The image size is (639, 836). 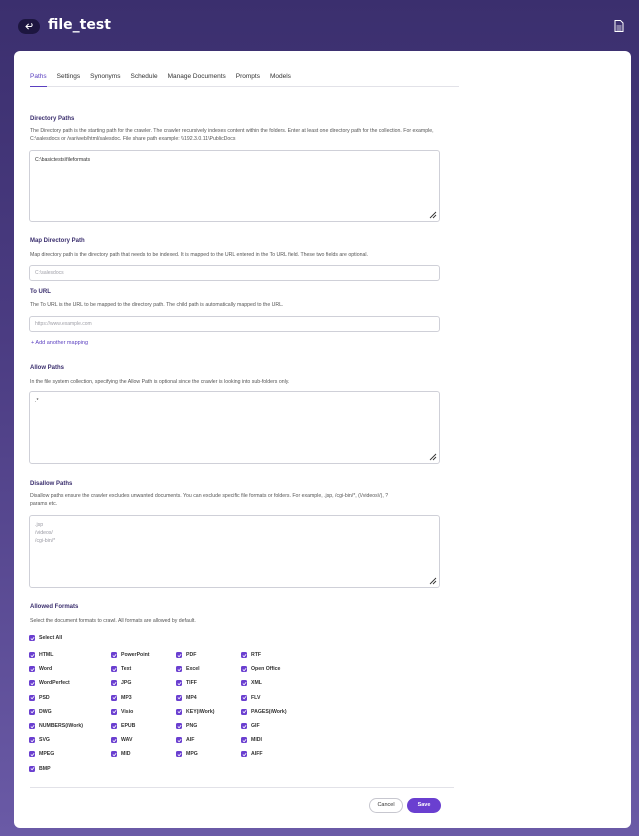 I want to click on tab-paths: Paths, so click(x=38, y=79).